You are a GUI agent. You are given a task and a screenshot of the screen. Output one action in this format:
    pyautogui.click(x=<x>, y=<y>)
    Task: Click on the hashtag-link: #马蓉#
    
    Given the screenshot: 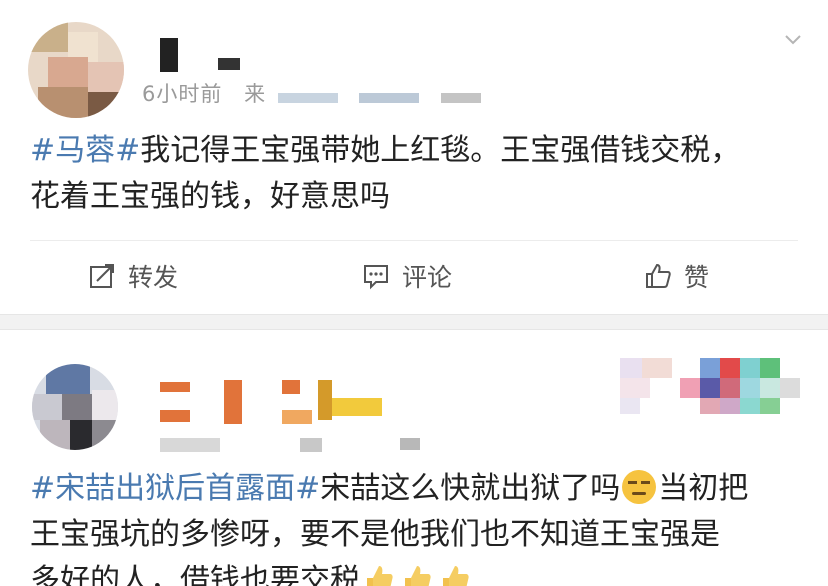 What is the action you would take?
    pyautogui.click(x=85, y=150)
    